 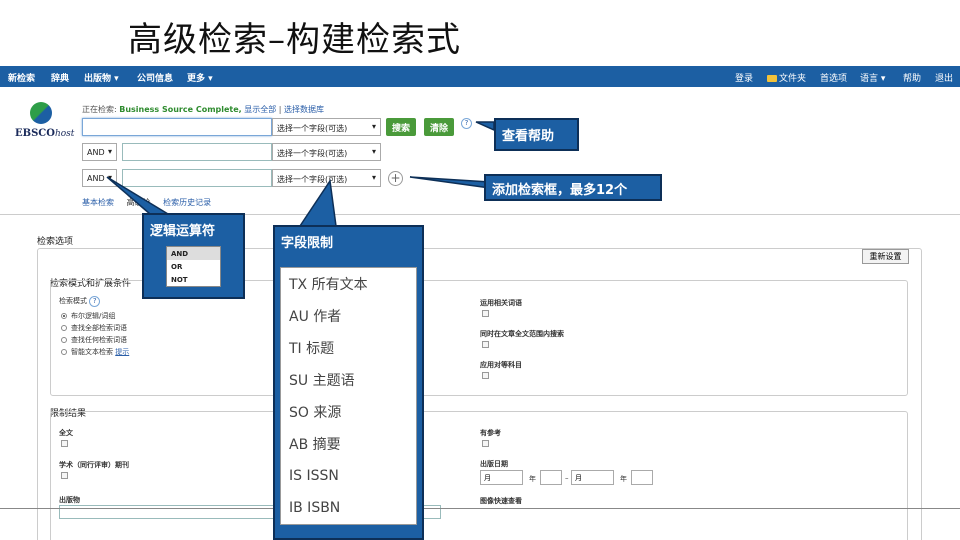 I want to click on field-option-tx: TX 所有文本, so click(x=348, y=284).